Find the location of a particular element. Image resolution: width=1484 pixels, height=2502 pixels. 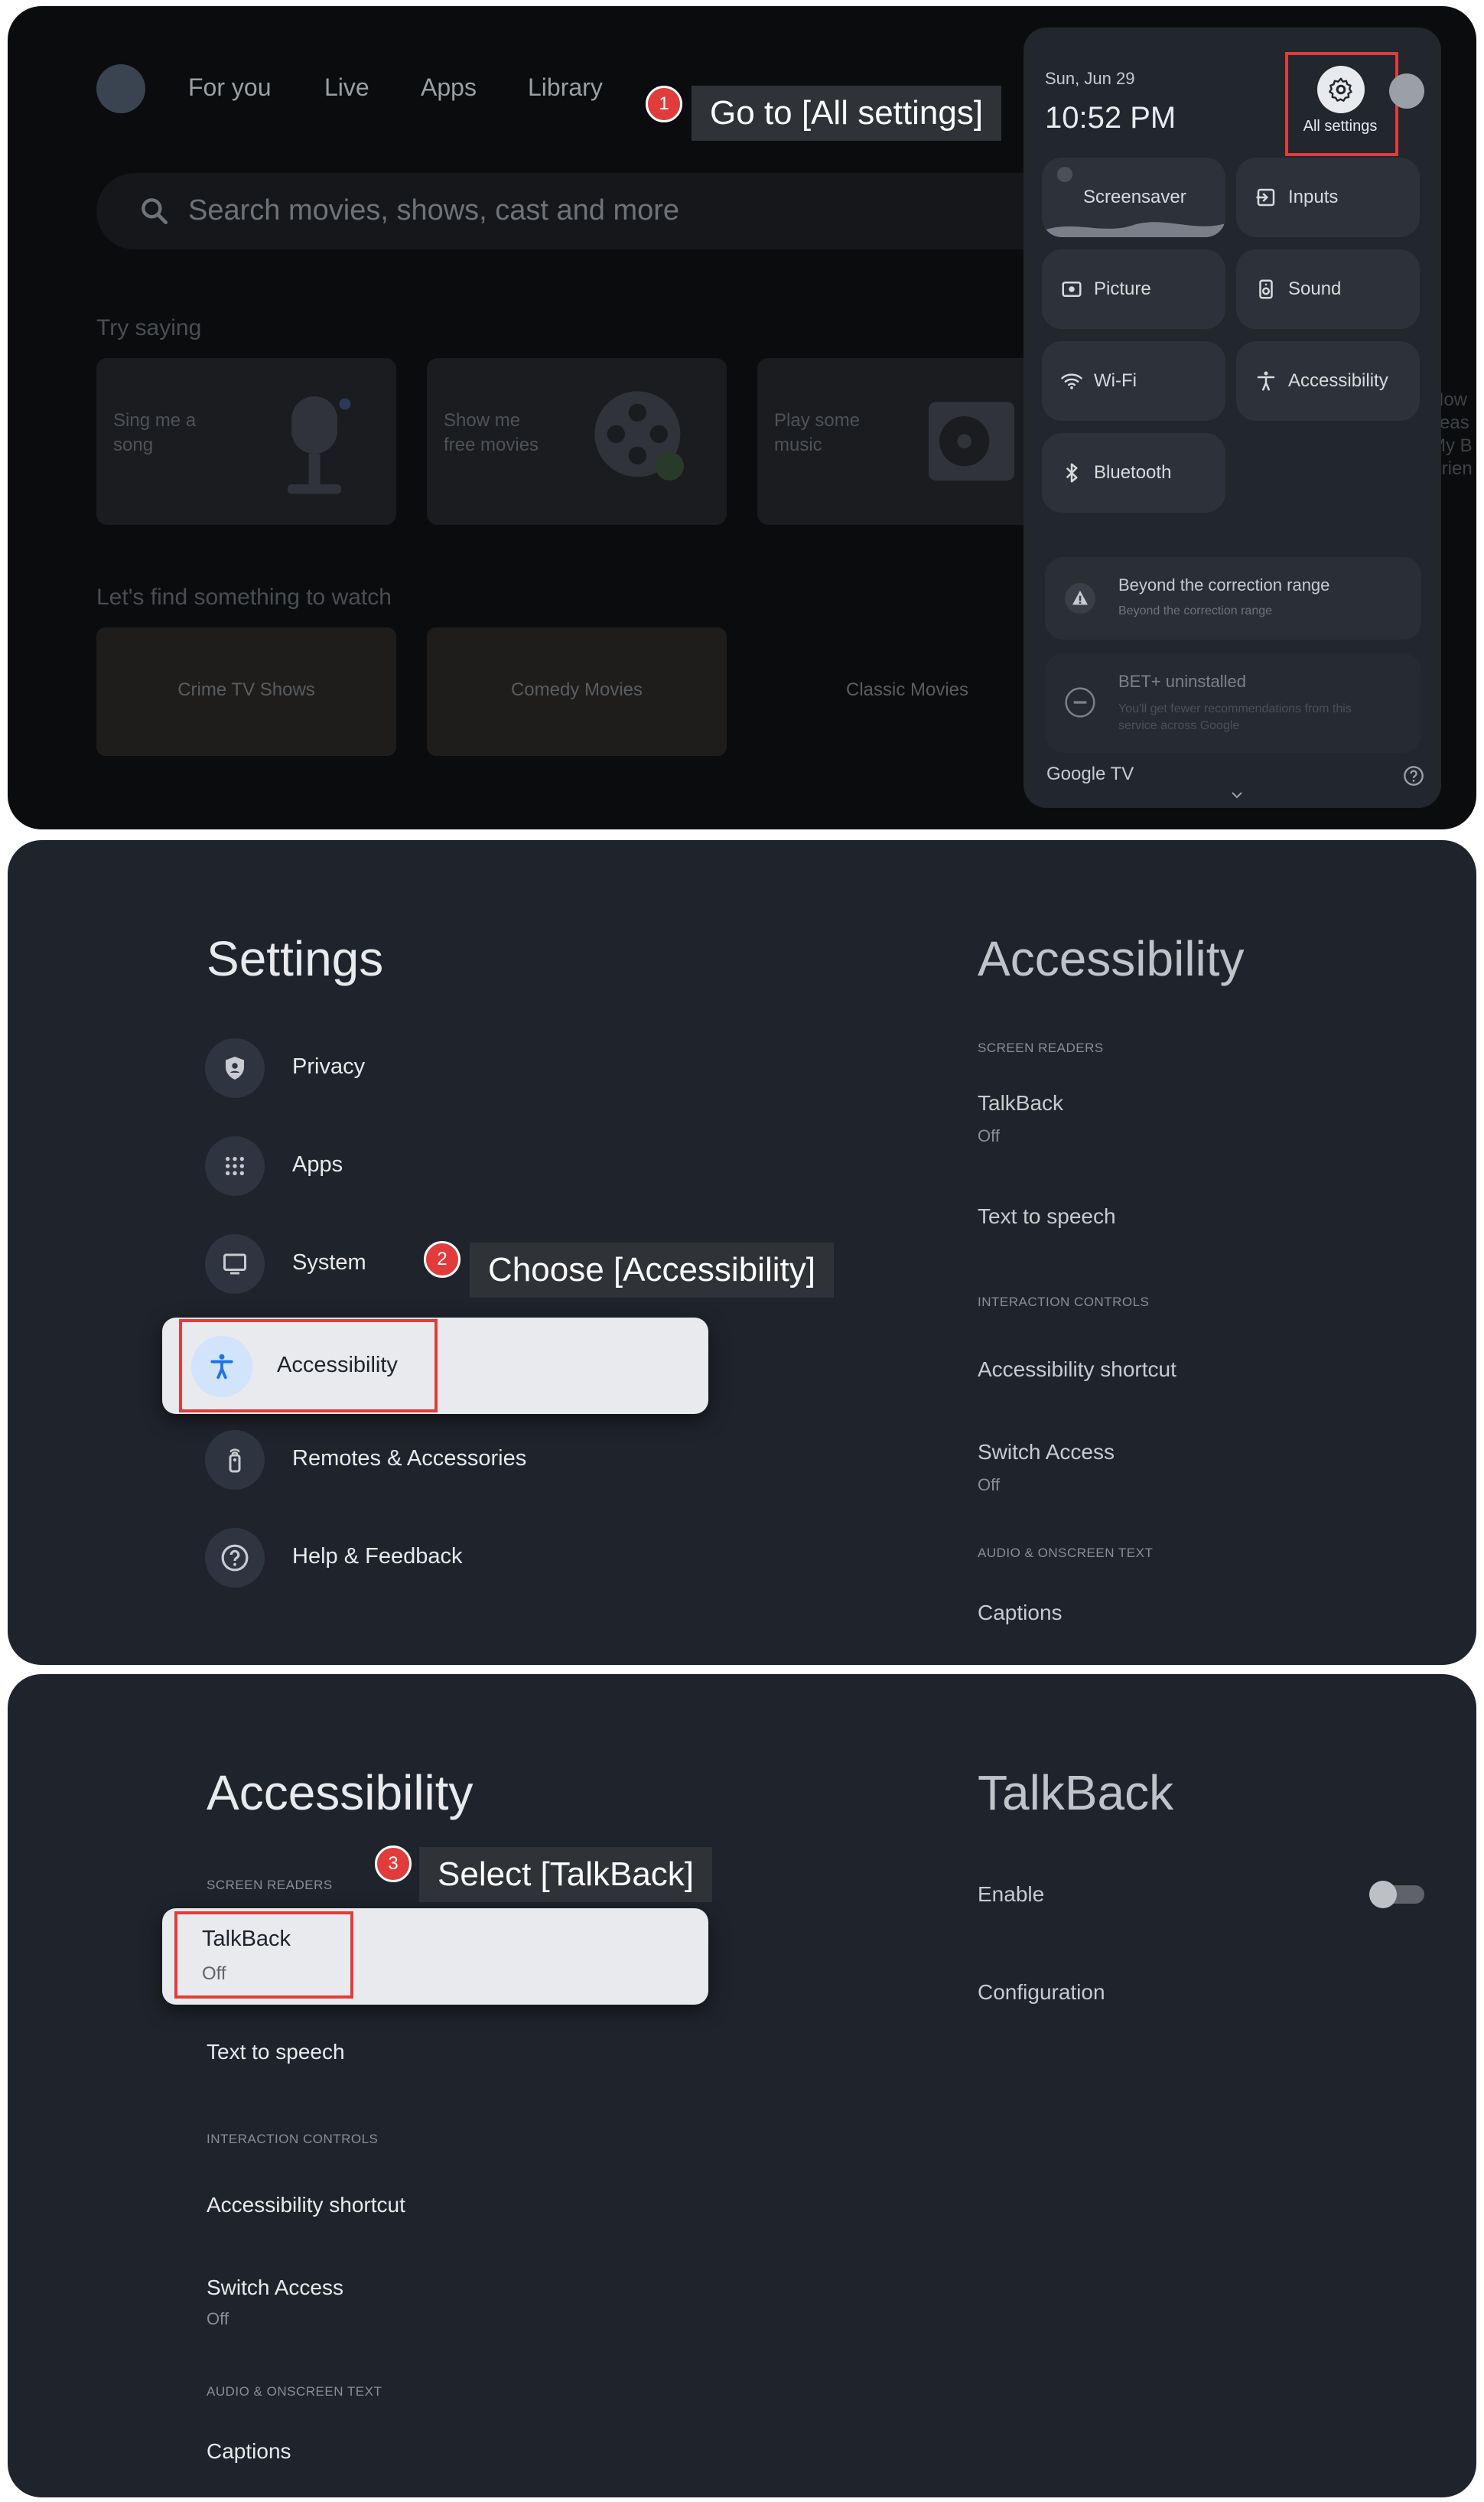

preview-tts: Text to speech is located at coordinates (1047, 1216).